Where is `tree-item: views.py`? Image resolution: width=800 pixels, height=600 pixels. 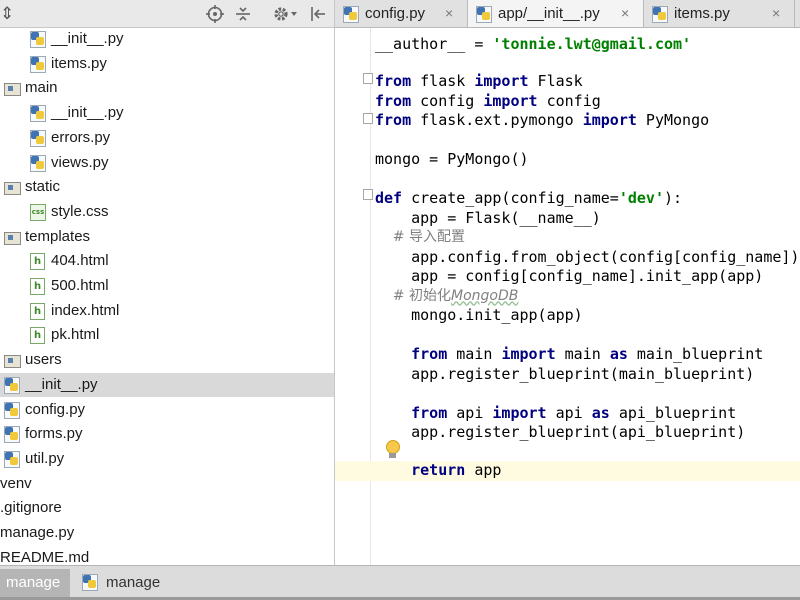
tree-item: views.py is located at coordinates (167, 163).